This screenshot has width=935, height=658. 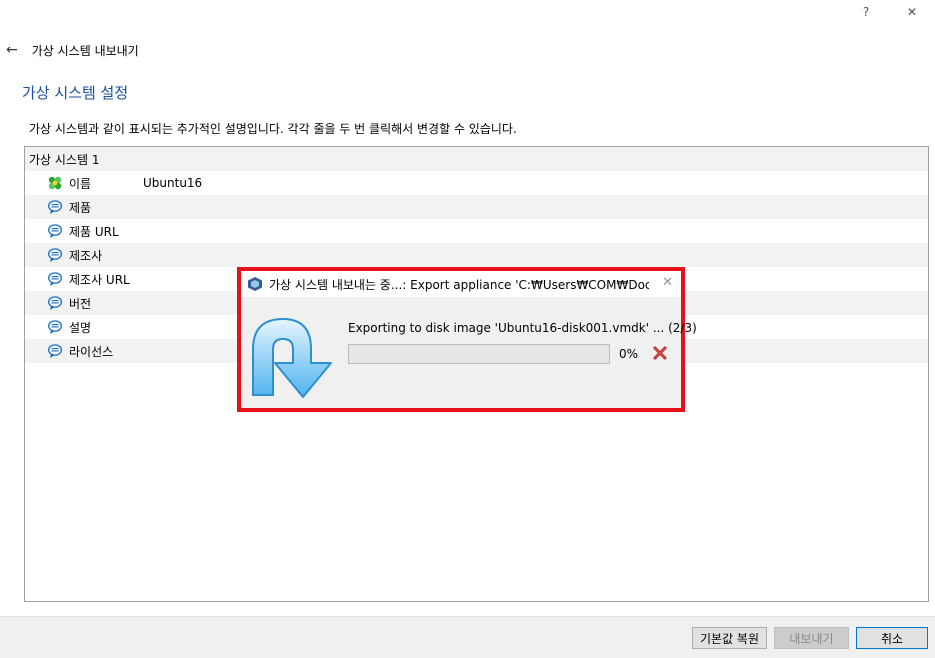 What do you see at coordinates (476, 231) in the screenshot?
I see `table-row: 제품 URL` at bounding box center [476, 231].